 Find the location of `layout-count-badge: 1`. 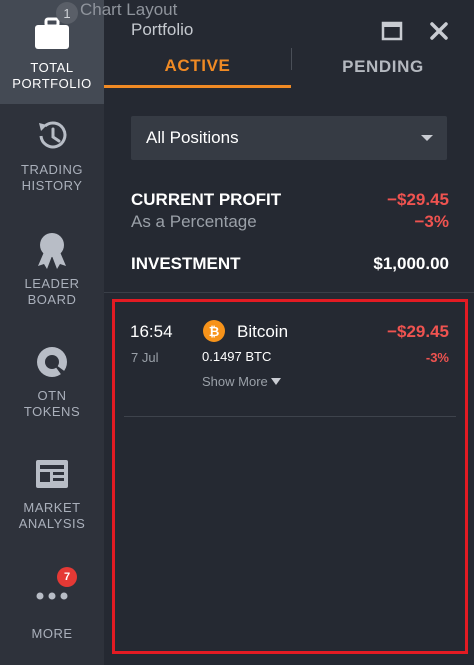

layout-count-badge: 1 is located at coordinates (67, 13).